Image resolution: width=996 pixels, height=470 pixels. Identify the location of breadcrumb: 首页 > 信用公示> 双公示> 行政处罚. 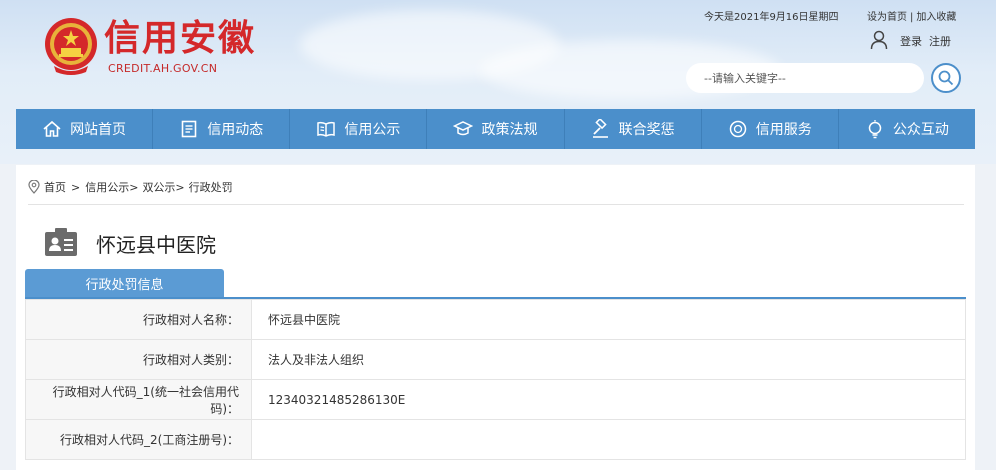
(130, 187).